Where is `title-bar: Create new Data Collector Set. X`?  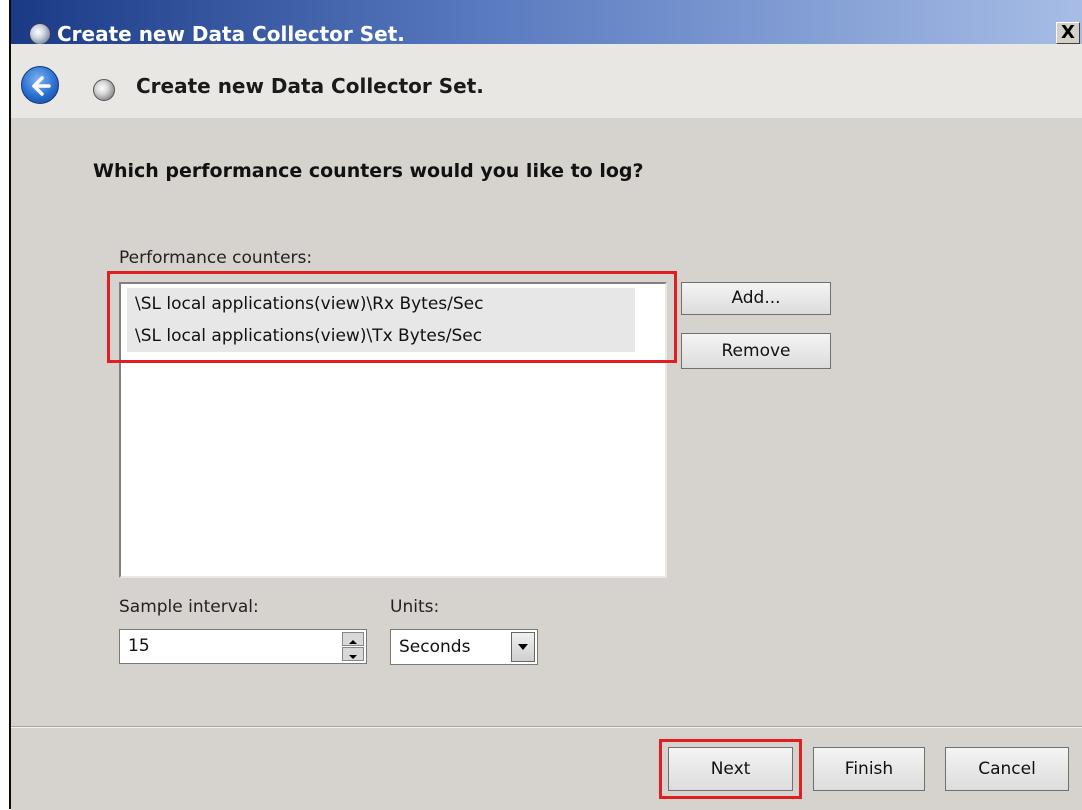
title-bar: Create new Data Collector Set. X is located at coordinates (546, 23).